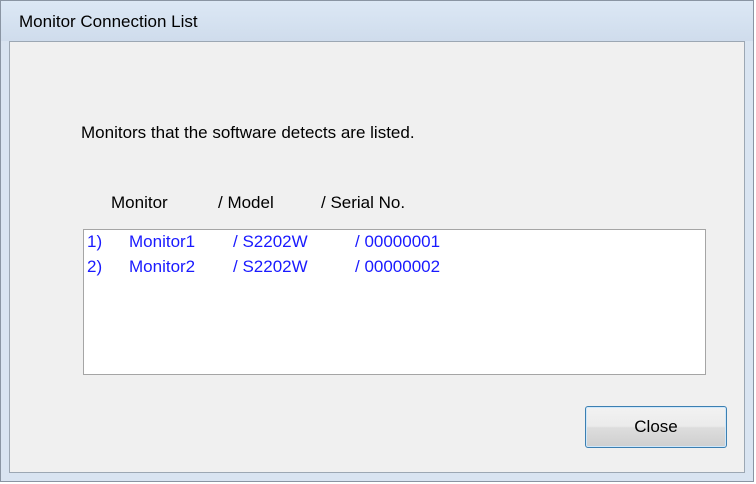  I want to click on list-item-index: 2), so click(95, 266).